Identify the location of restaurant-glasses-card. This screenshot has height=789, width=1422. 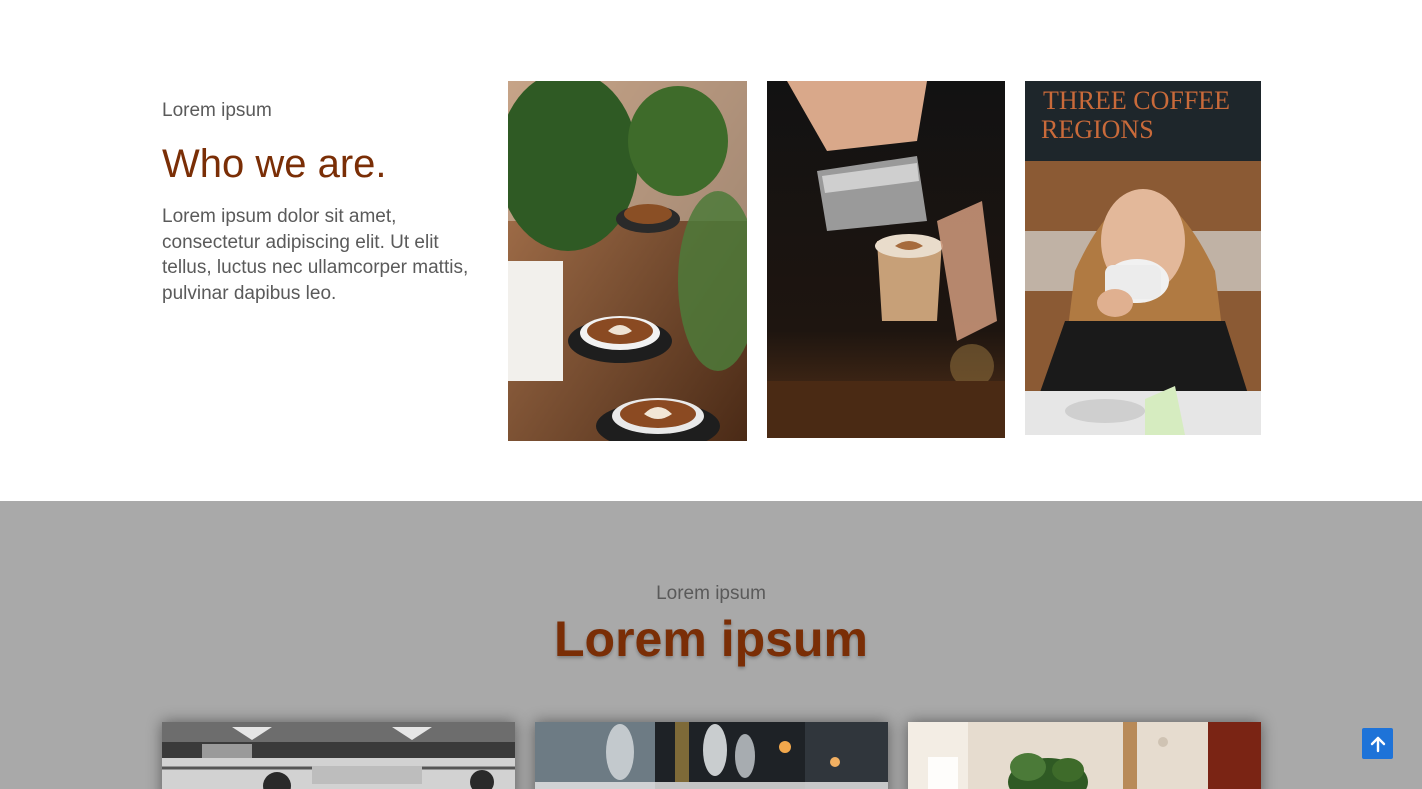
(711, 755).